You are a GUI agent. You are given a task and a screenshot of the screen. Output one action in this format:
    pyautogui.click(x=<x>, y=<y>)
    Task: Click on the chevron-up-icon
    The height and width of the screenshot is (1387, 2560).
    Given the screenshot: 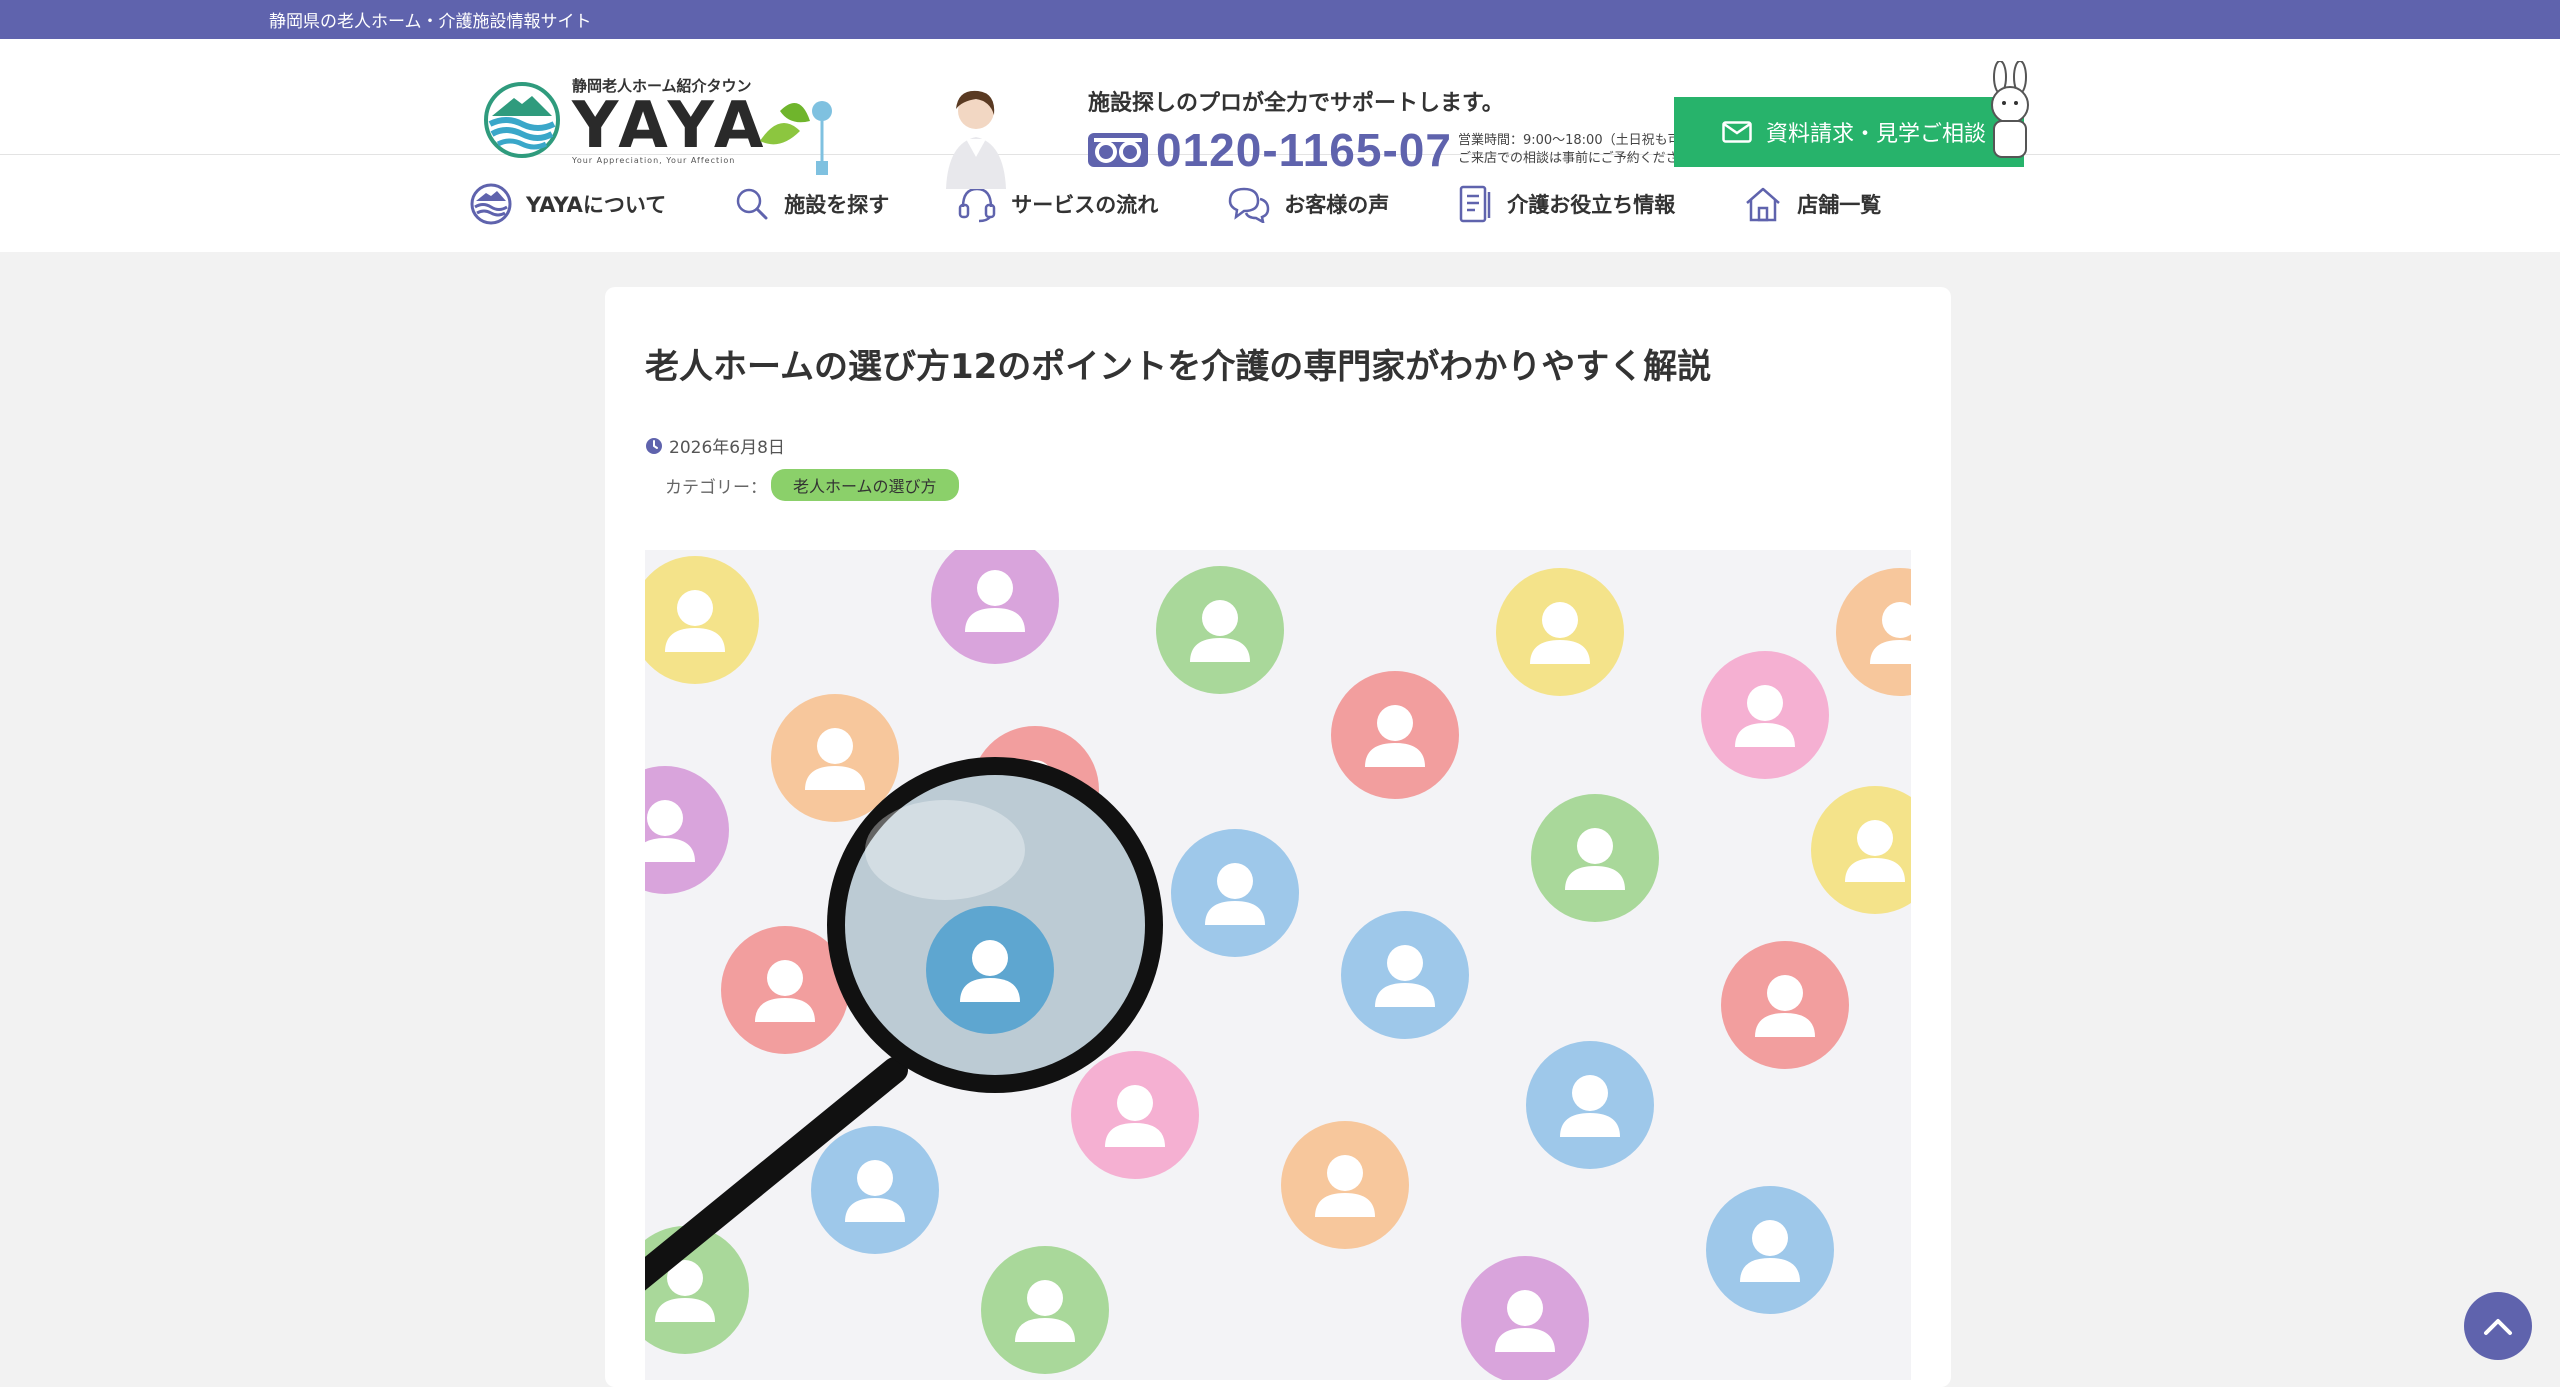 What is the action you would take?
    pyautogui.click(x=2498, y=1327)
    